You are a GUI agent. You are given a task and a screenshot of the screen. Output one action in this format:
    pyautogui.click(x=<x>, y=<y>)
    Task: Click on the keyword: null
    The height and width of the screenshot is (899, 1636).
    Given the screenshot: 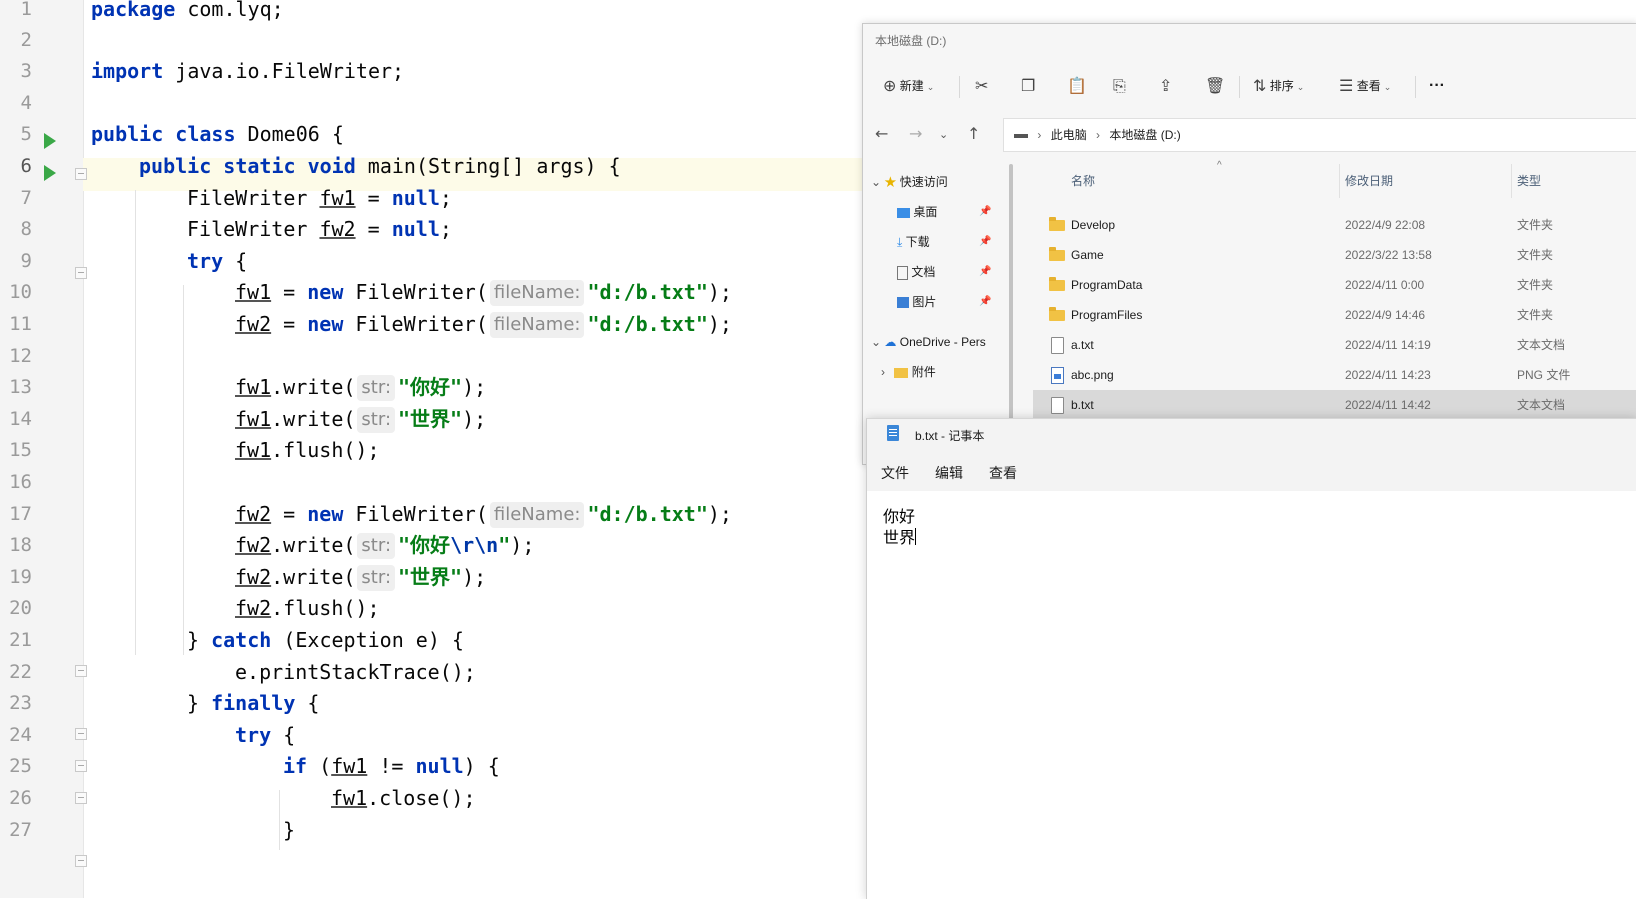 What is the action you would take?
    pyautogui.click(x=415, y=229)
    